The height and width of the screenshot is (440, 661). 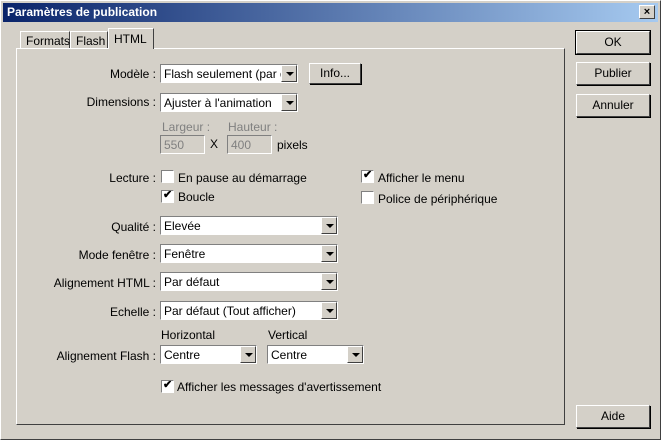 I want to click on template-label: Modèle :, so click(x=132, y=74).